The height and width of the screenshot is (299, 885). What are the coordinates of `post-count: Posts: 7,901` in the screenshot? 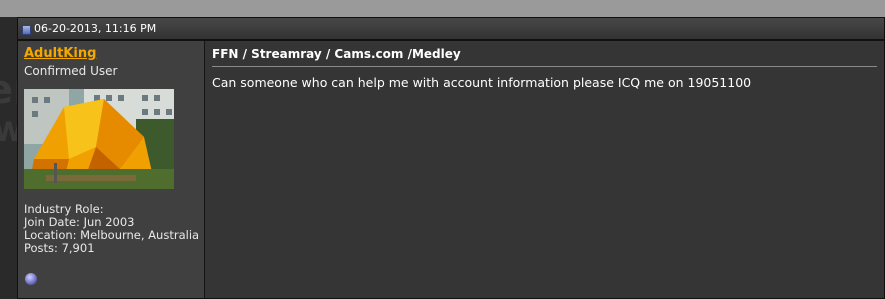 It's located at (59, 248).